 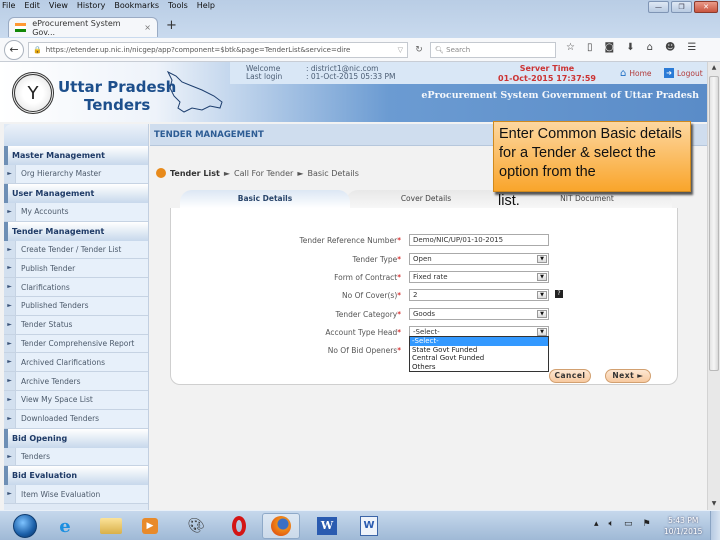 What do you see at coordinates (178, 7) in the screenshot?
I see `menu-tools: Tools` at bounding box center [178, 7].